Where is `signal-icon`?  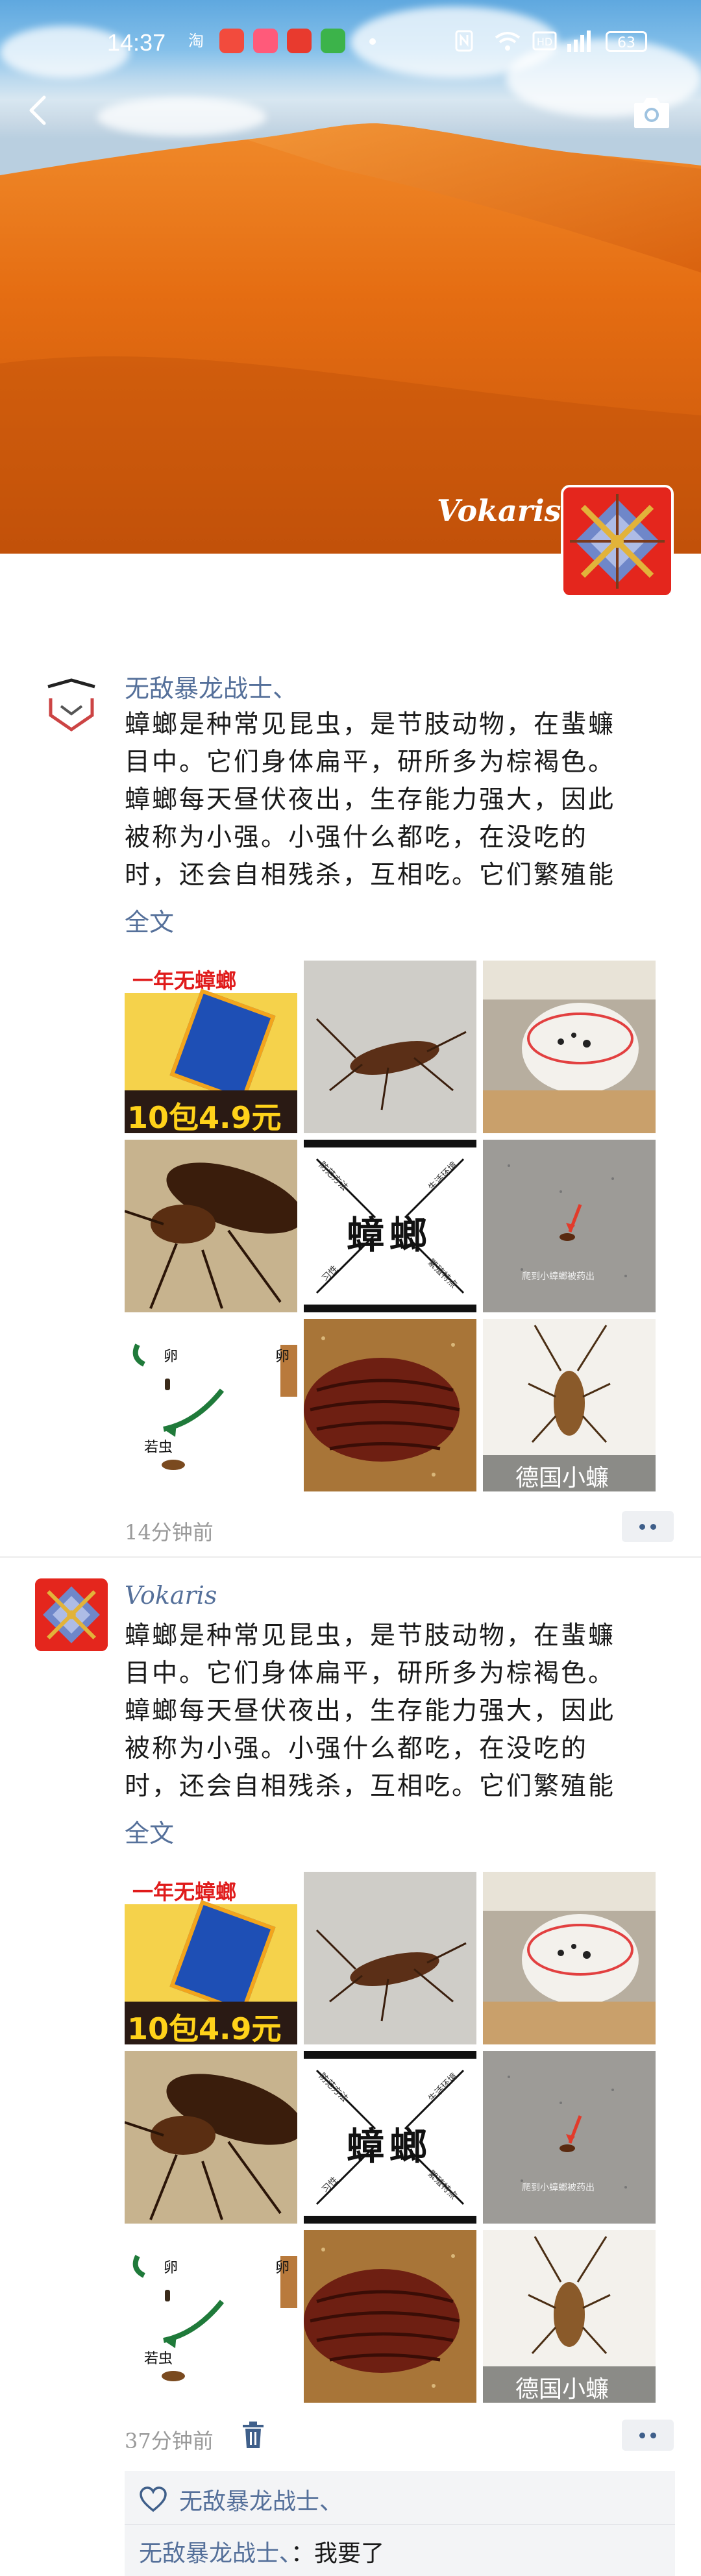
signal-icon is located at coordinates (579, 41).